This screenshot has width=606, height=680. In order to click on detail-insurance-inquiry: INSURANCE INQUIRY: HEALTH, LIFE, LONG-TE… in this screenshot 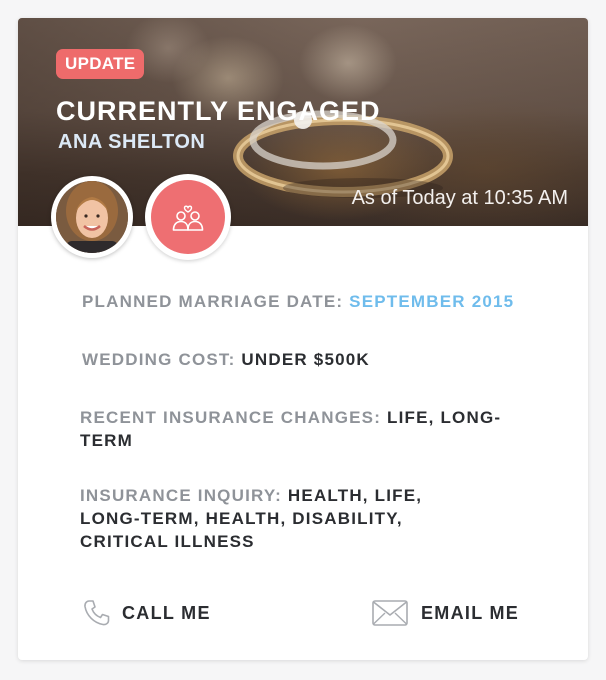, I will do `click(270, 518)`.